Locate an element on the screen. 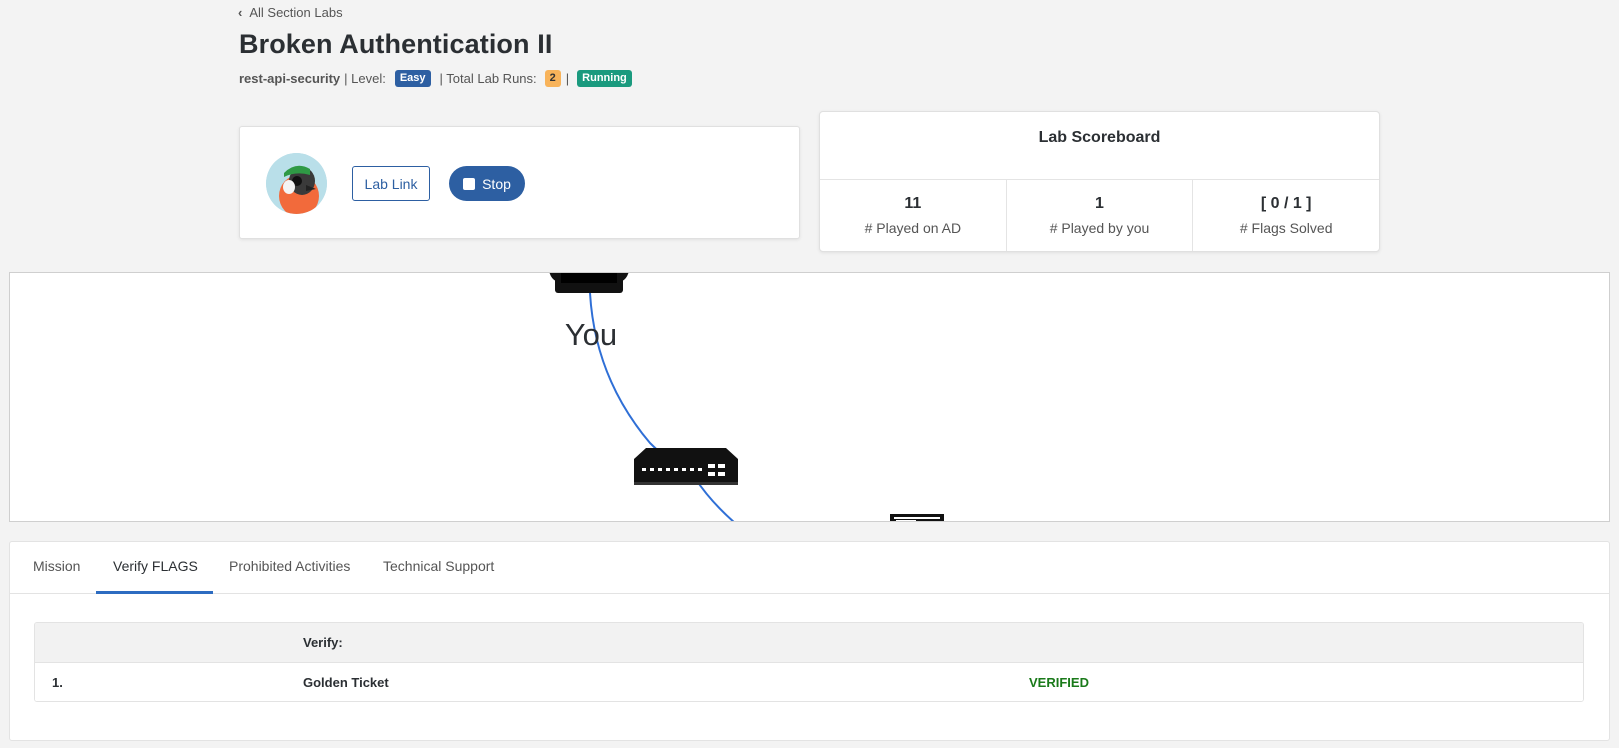 The height and width of the screenshot is (748, 1619). lab-slug: rest-api-security is located at coordinates (290, 78).